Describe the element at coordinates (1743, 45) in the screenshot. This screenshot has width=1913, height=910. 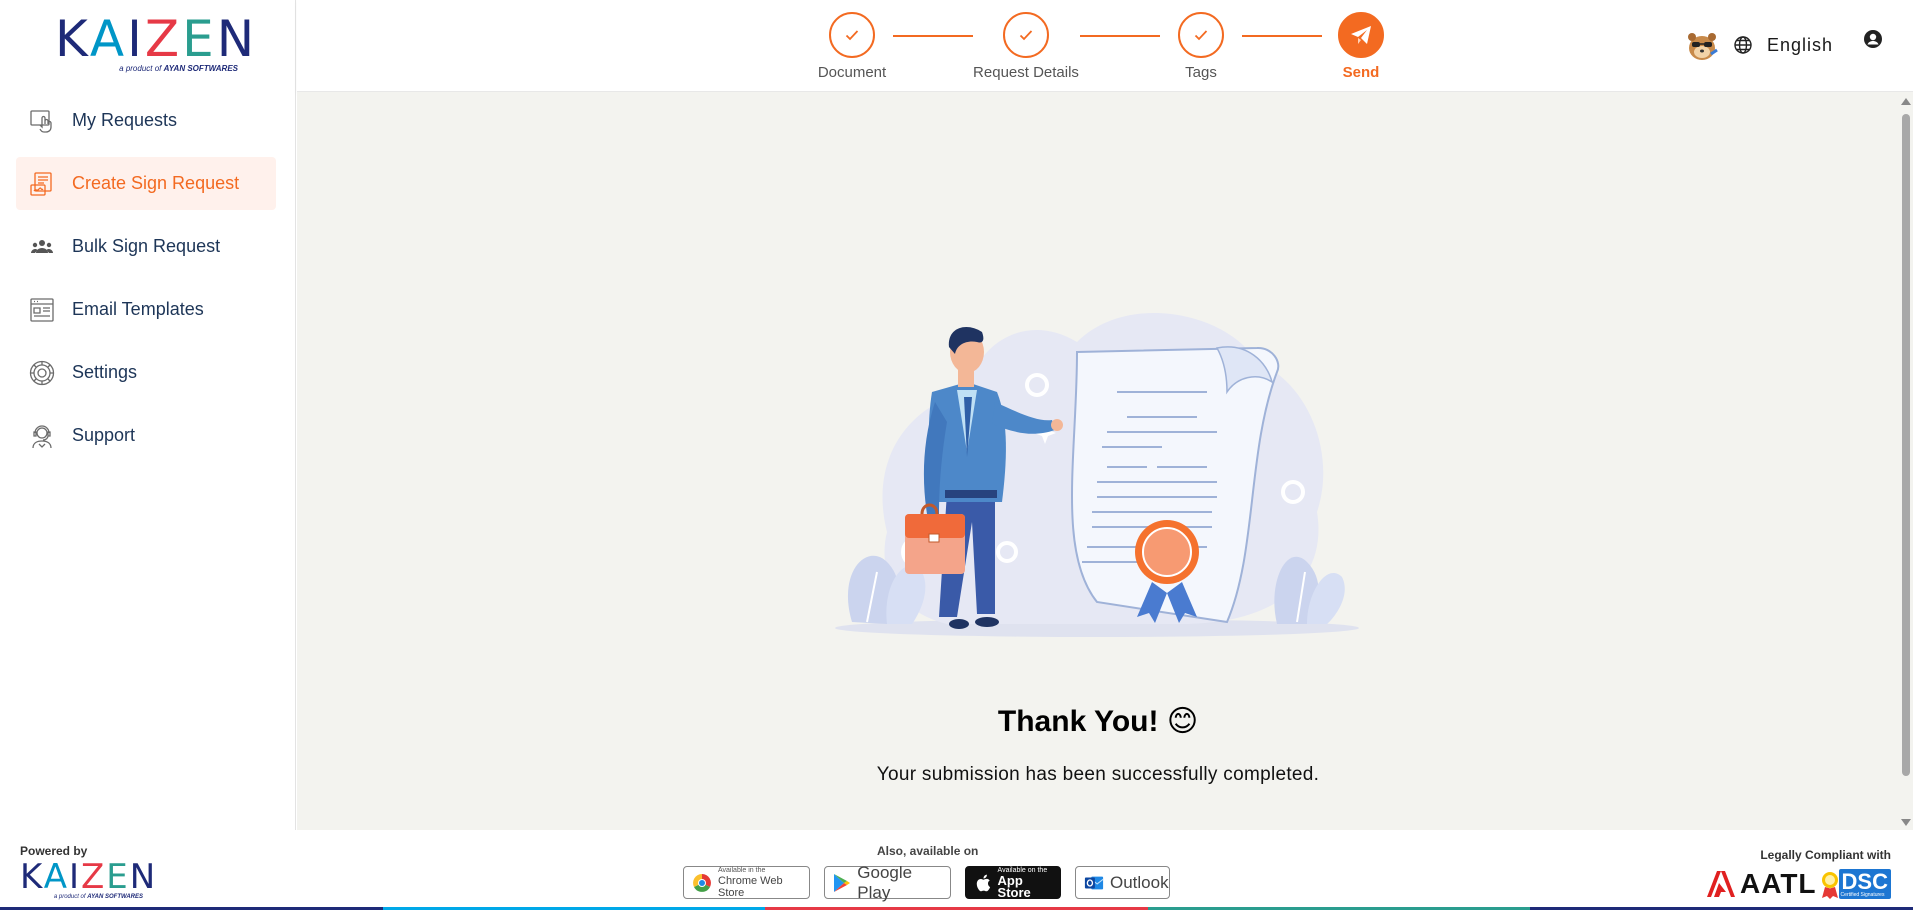
I see `globe-icon` at that location.